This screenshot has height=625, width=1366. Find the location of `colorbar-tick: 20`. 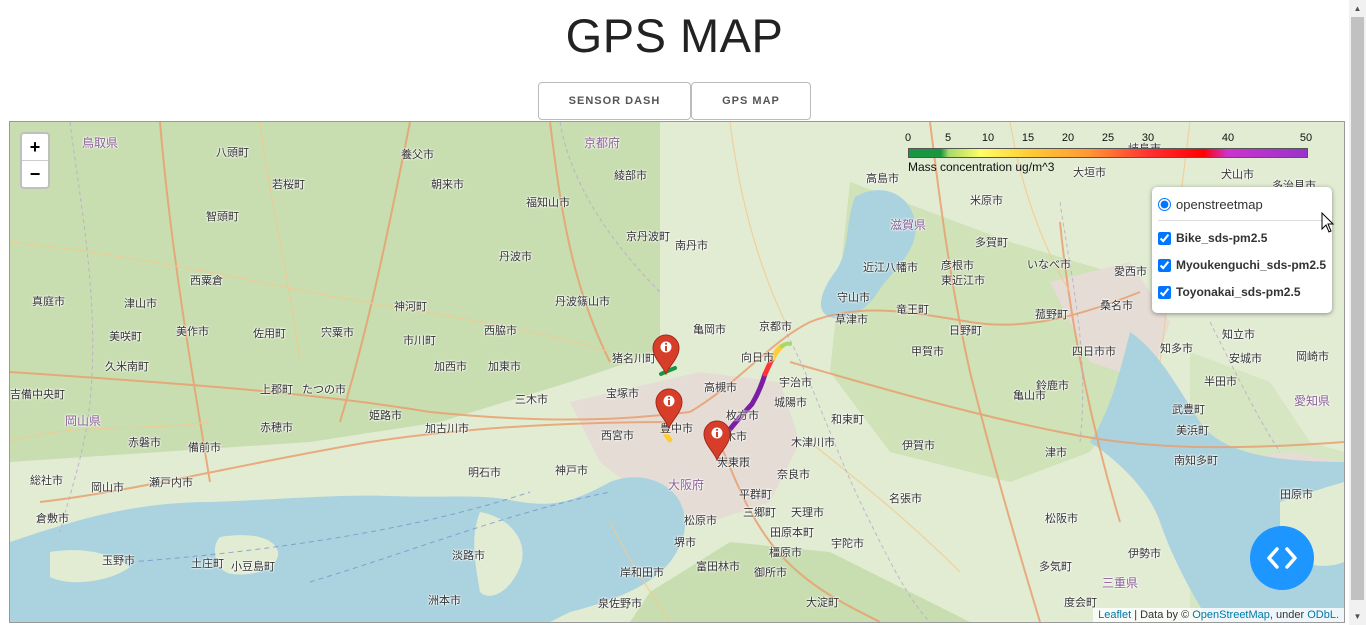

colorbar-tick: 20 is located at coordinates (1068, 138).